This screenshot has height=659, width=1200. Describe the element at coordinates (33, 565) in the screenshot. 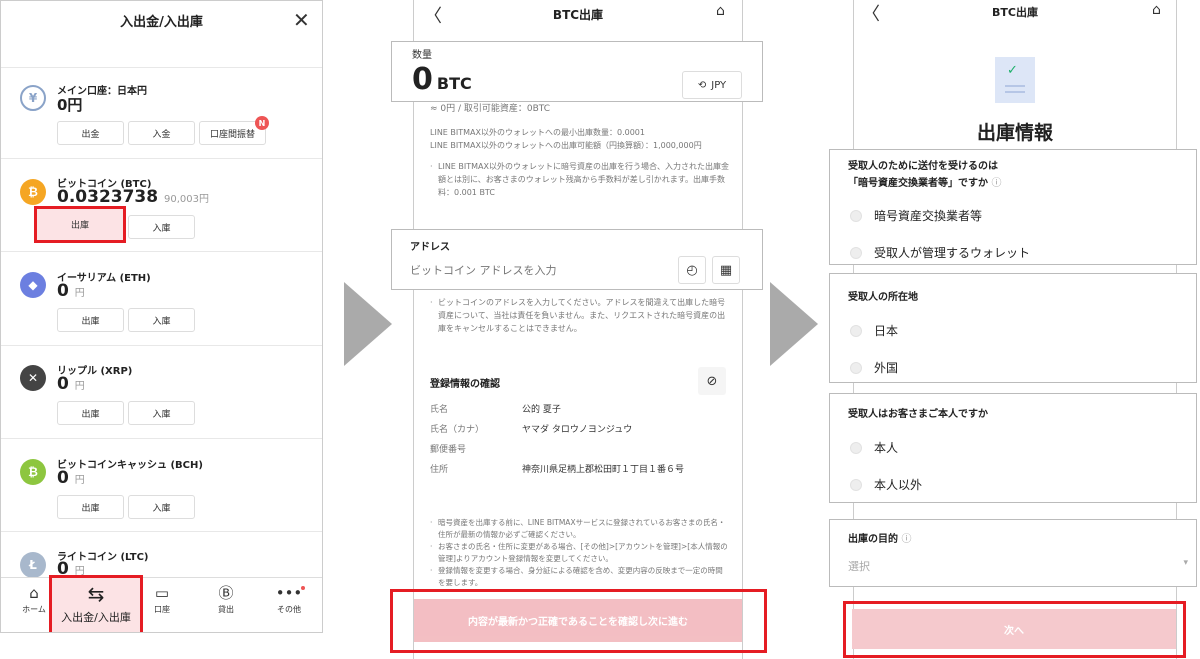

I see `litecoin-icon: Ł` at that location.